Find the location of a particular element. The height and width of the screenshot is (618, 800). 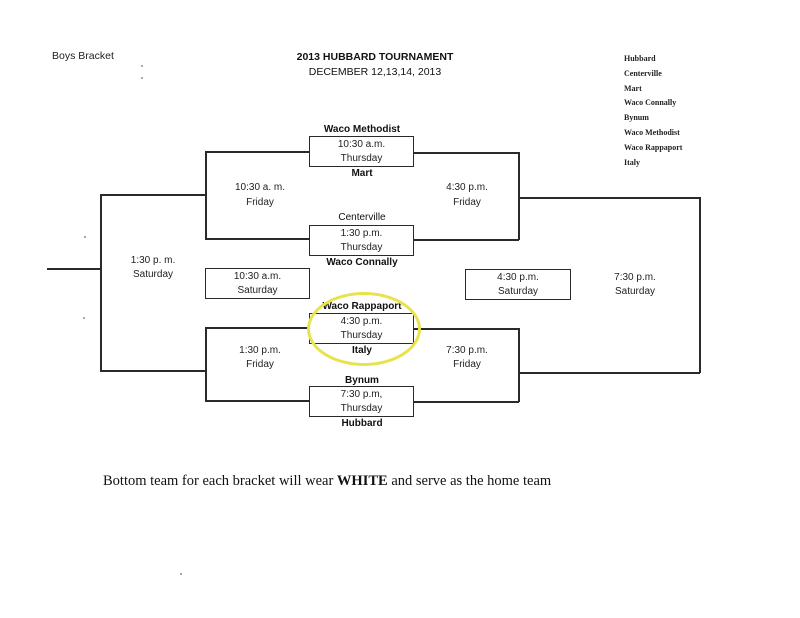

game4-top-team: Bynum is located at coordinates (362, 380).